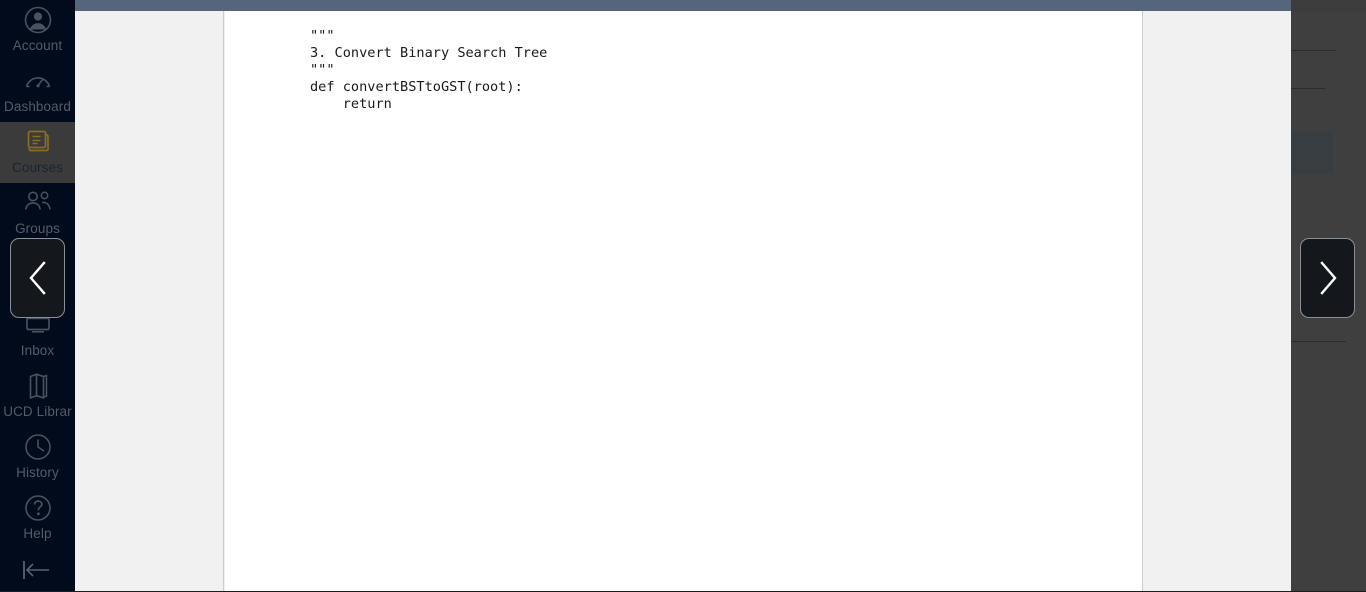  I want to click on sidebar-label-courses: Courses, so click(37, 167).